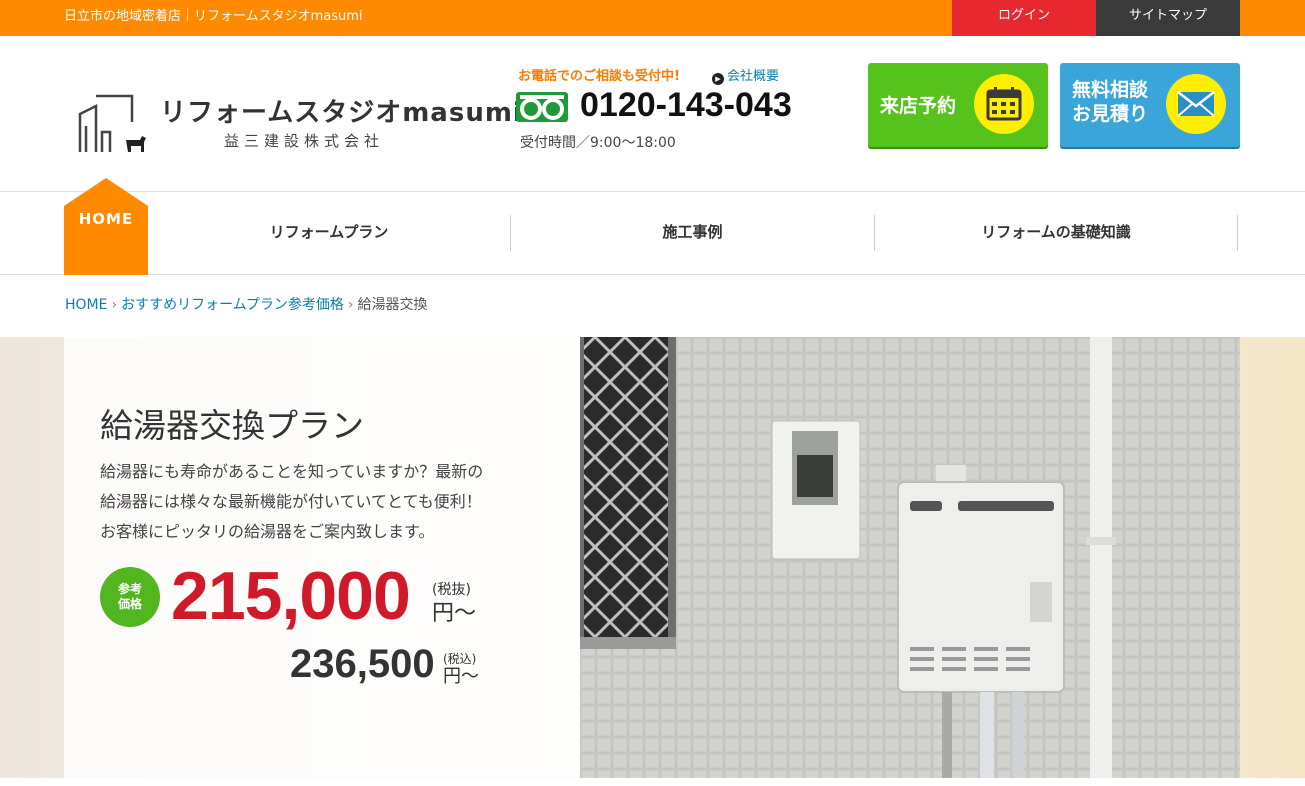  I want to click on visit-reservation-label: 来店予約, so click(918, 106).